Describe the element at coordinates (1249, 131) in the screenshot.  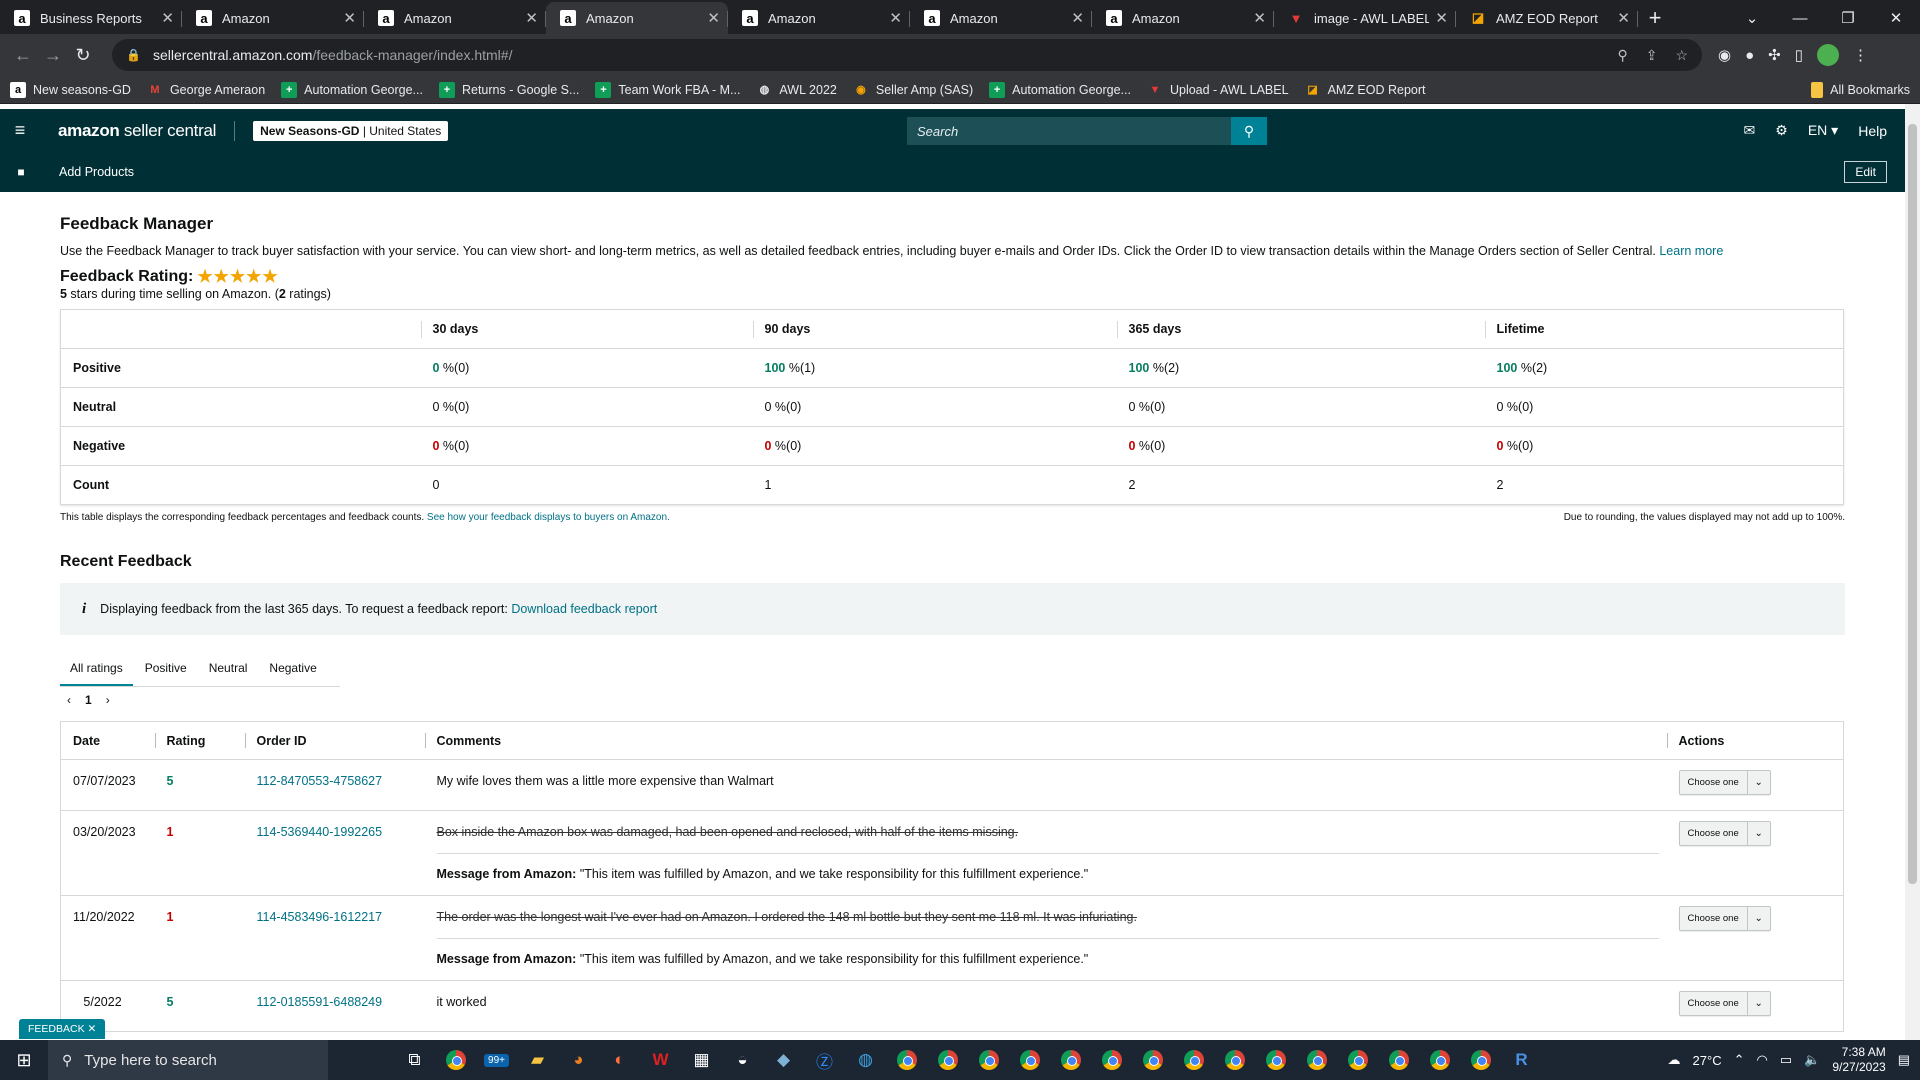
I see `search-icon: ⚲` at that location.